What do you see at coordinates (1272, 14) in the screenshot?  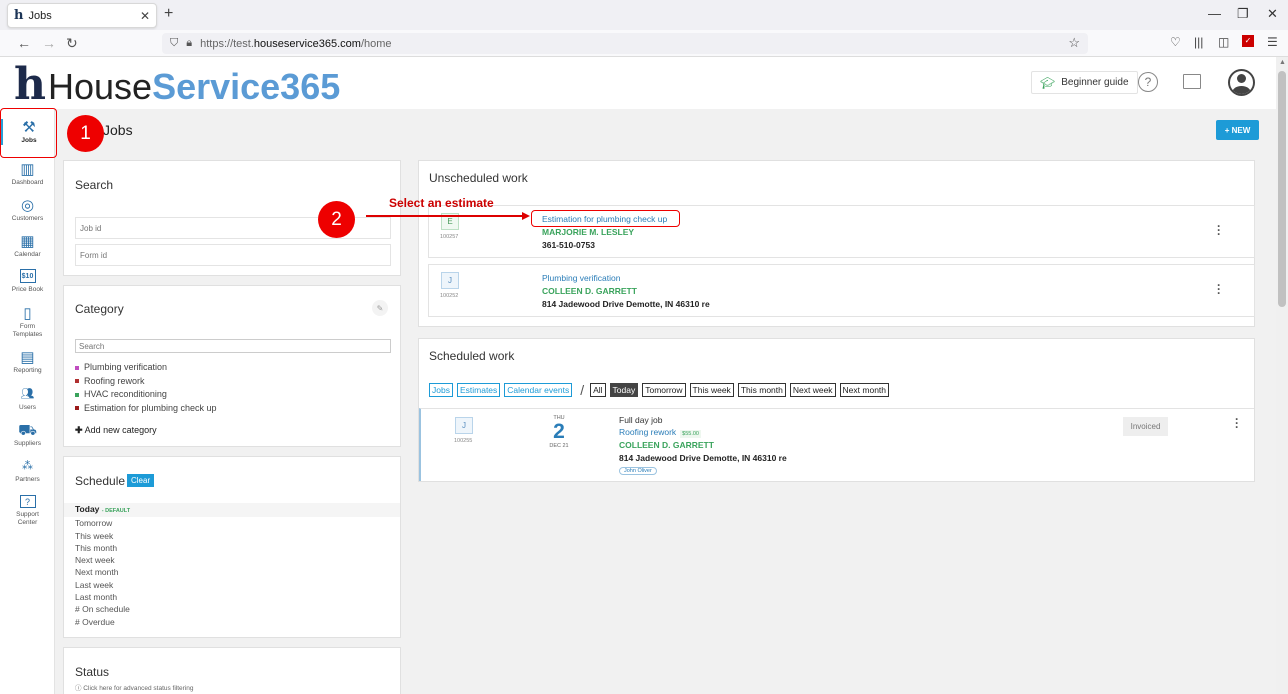 I see `close-window-icon: ✕` at bounding box center [1272, 14].